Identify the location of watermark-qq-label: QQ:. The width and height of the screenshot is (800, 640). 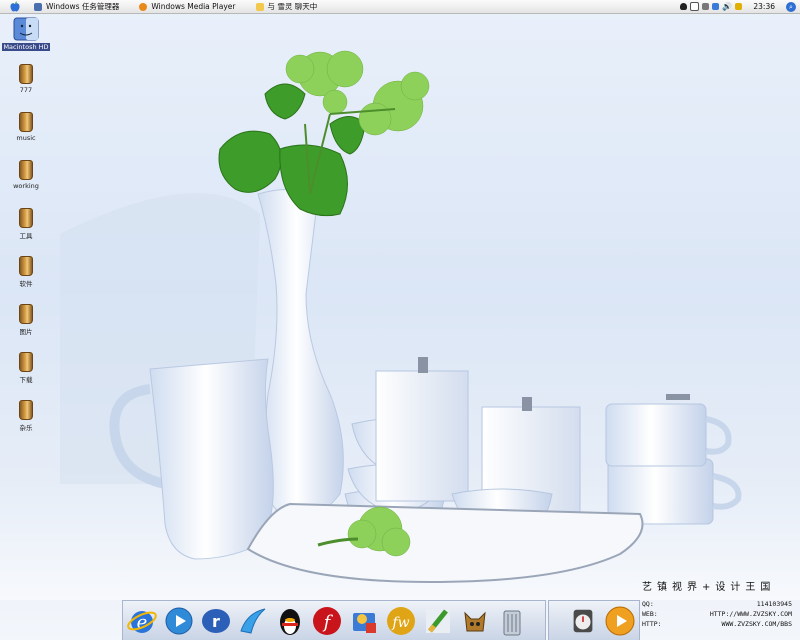
(648, 604).